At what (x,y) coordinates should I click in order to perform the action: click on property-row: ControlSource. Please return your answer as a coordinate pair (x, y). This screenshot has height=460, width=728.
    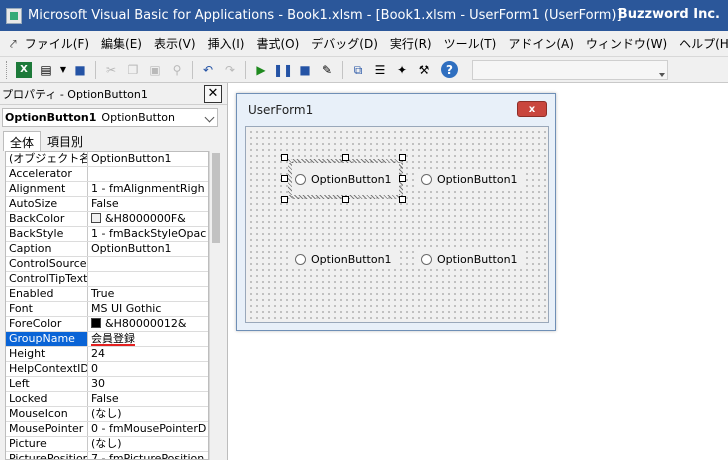
    Looking at the image, I should click on (107, 264).